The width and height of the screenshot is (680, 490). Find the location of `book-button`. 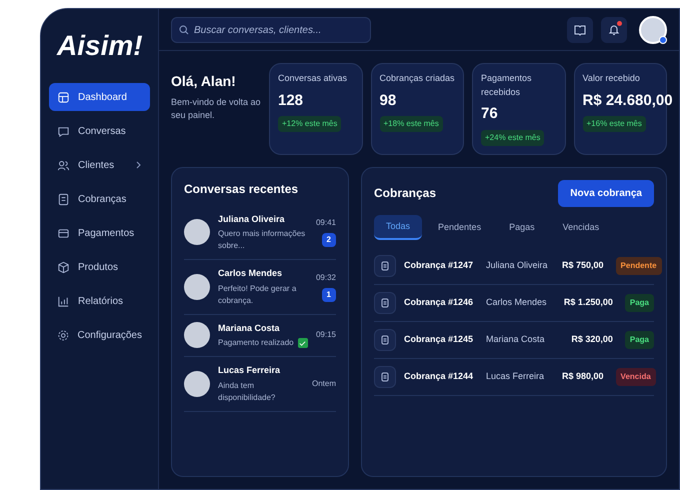

book-button is located at coordinates (580, 29).